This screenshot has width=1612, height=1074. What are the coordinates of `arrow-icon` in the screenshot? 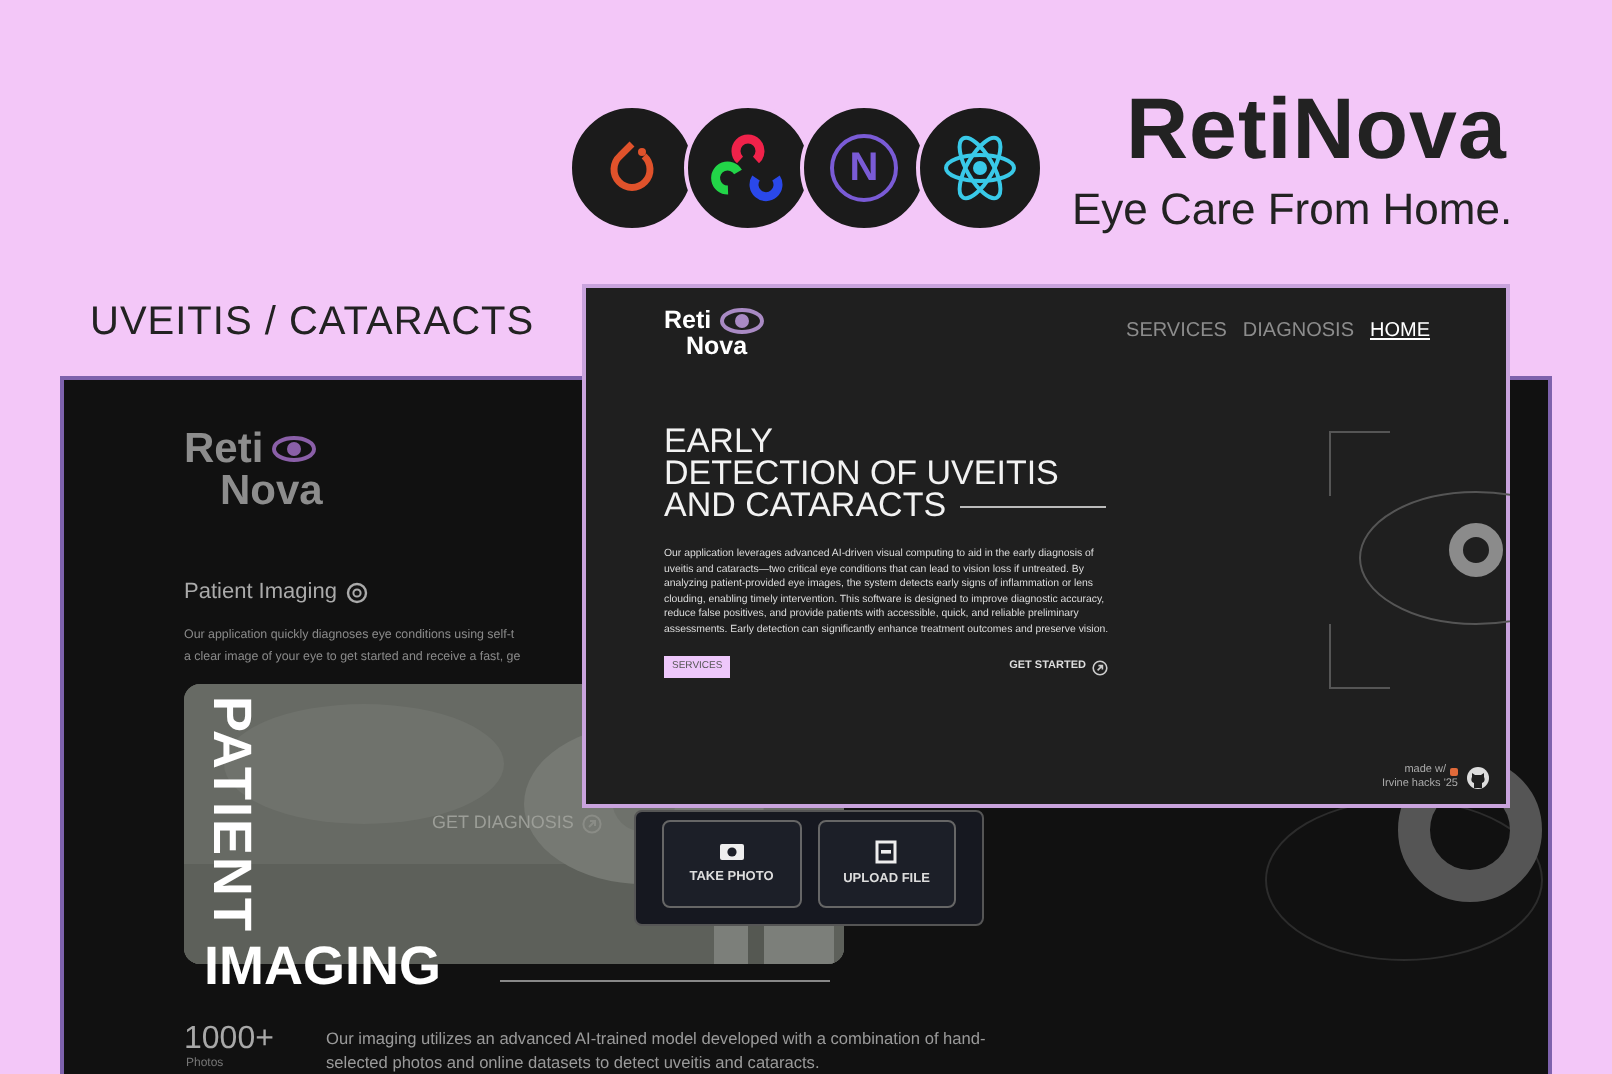 It's located at (1100, 667).